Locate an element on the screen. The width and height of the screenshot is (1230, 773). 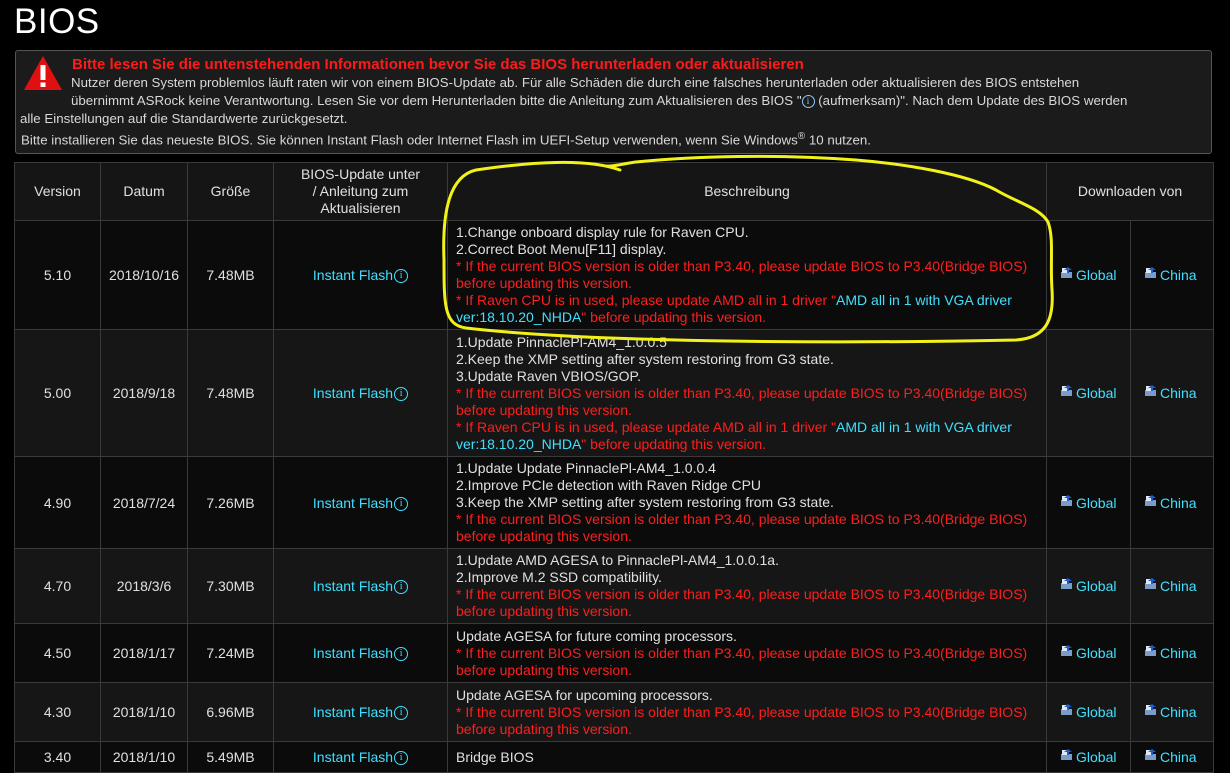
date-cell: 2018/1/10 is located at coordinates (144, 757).